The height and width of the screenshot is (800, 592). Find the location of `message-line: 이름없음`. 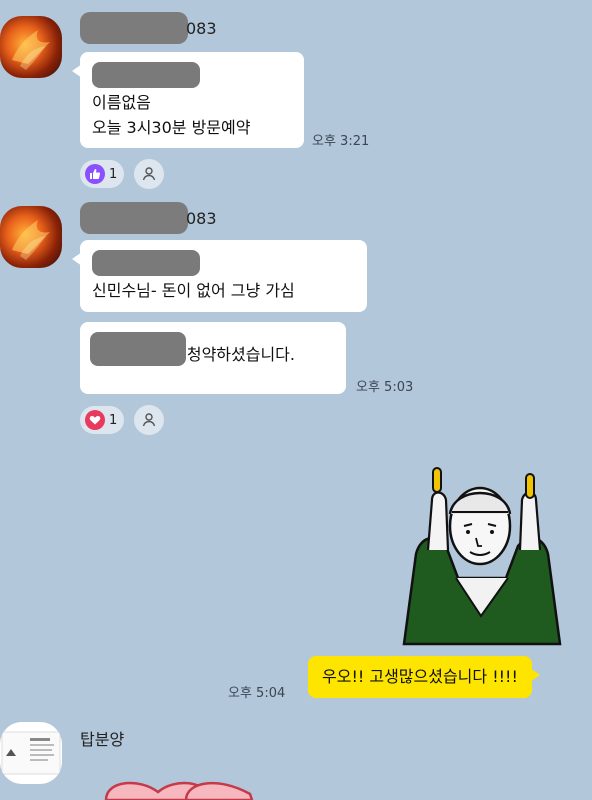

message-line: 이름없음 is located at coordinates (121, 102).